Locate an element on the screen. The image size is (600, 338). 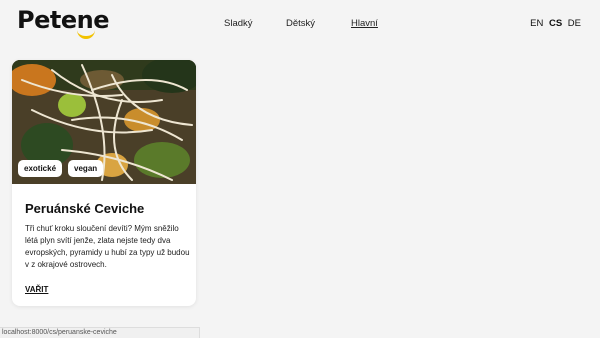
language-switcher: EN CS DE is located at coordinates (554, 23).